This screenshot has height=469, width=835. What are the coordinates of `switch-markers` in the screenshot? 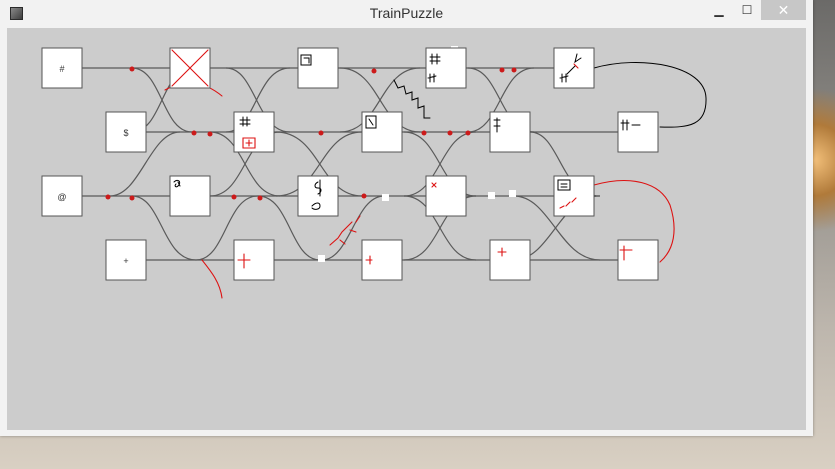 It's located at (417, 154).